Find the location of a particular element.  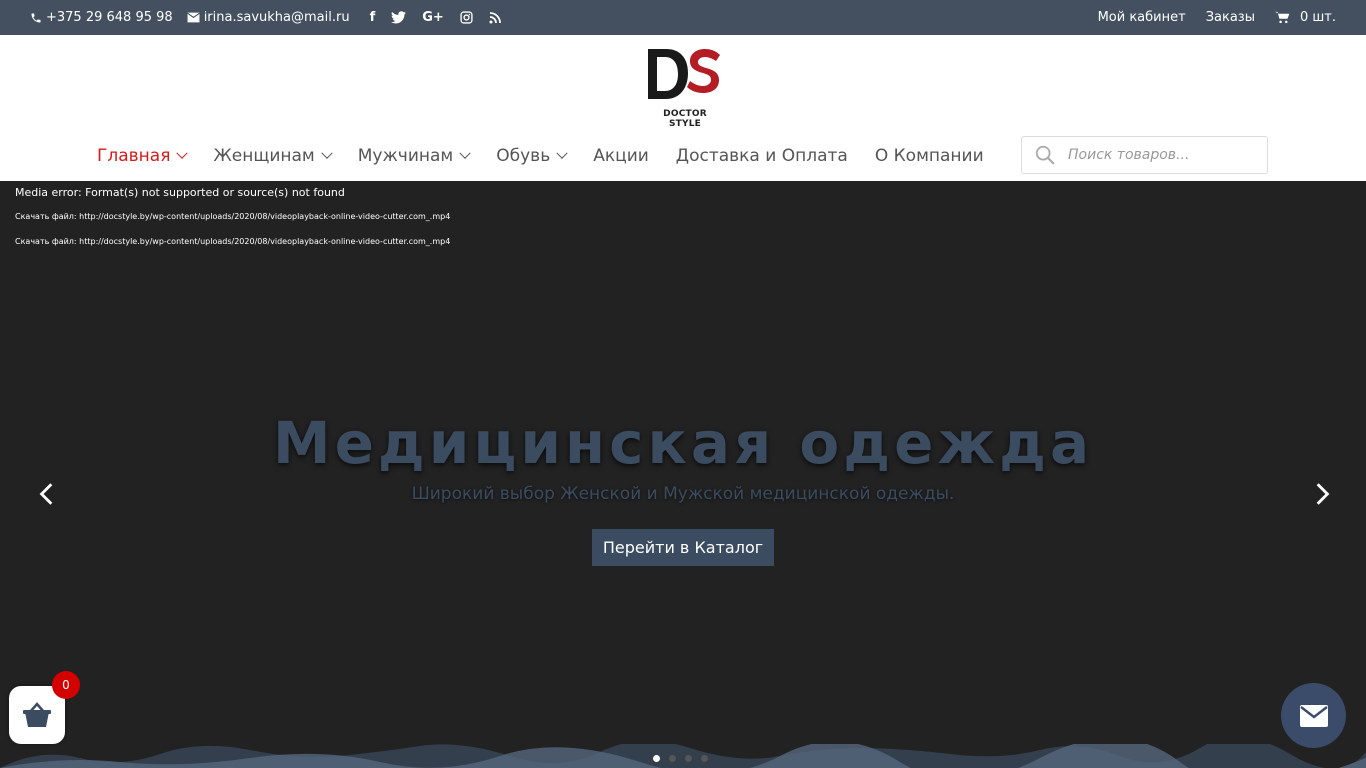

email-address: irina.savukha@mail.ru is located at coordinates (276, 17).